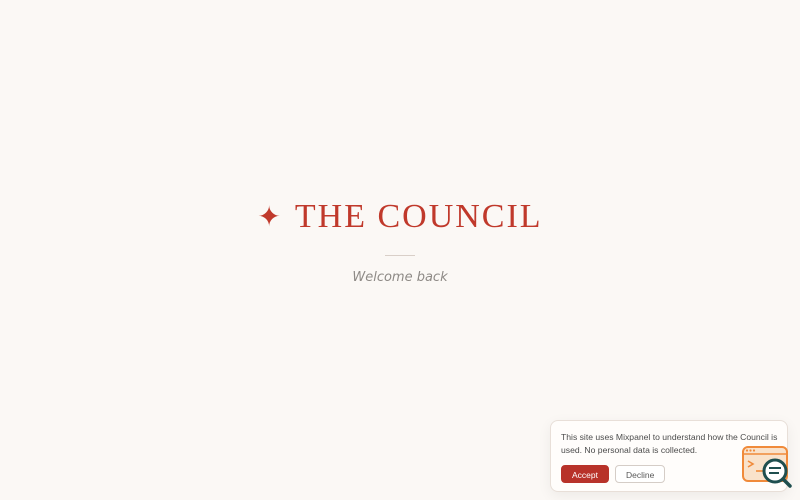  What do you see at coordinates (400, 277) in the screenshot?
I see `welcome-message: Welcome back` at bounding box center [400, 277].